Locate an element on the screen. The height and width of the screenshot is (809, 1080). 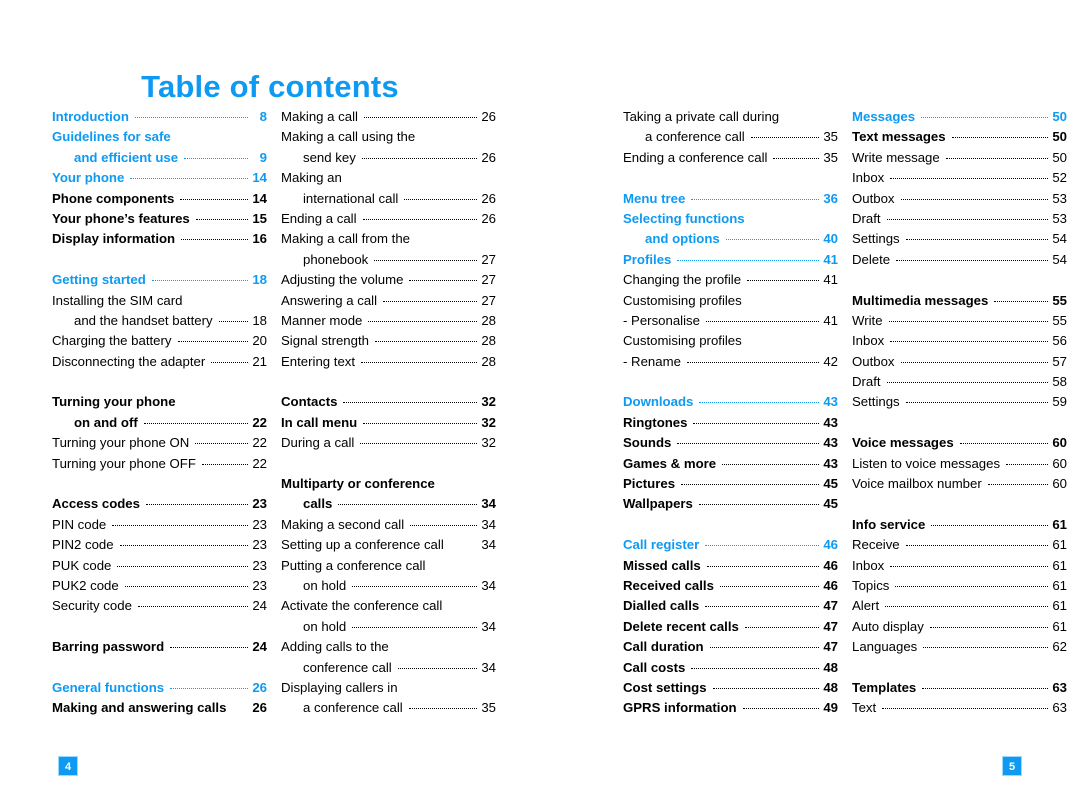
toc-entry: Languages 62 is located at coordinates (959, 647).